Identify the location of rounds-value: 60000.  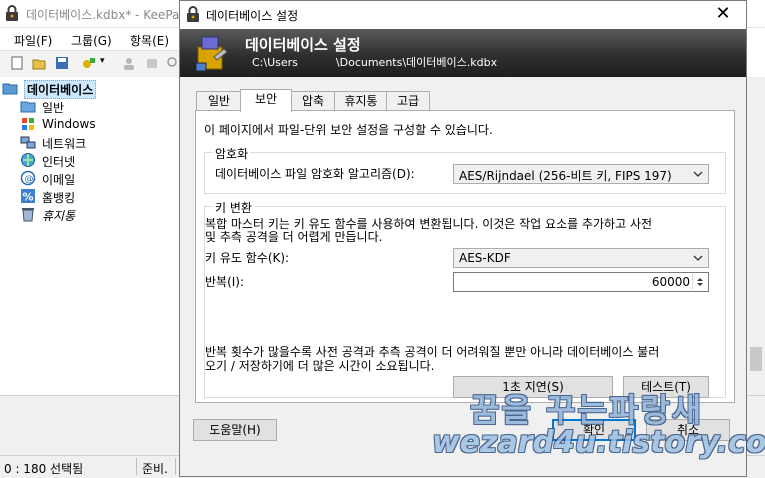
(670, 282).